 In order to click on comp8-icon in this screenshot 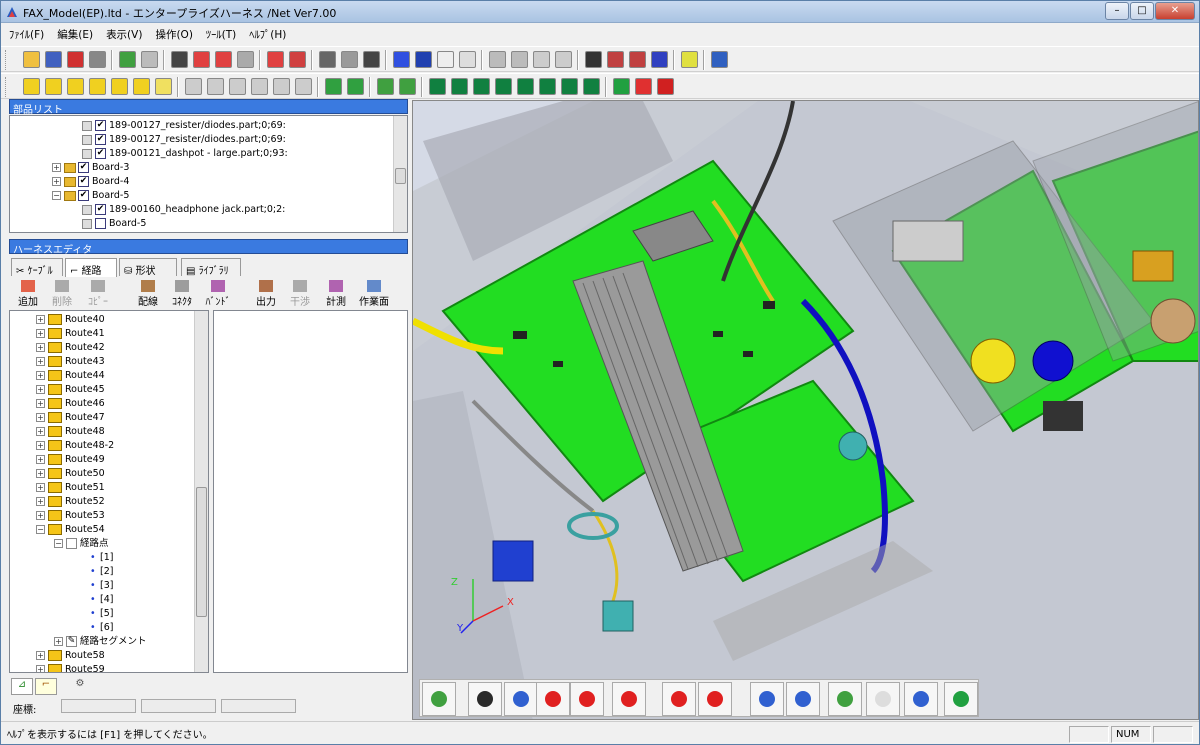, I will do `click(591, 86)`.